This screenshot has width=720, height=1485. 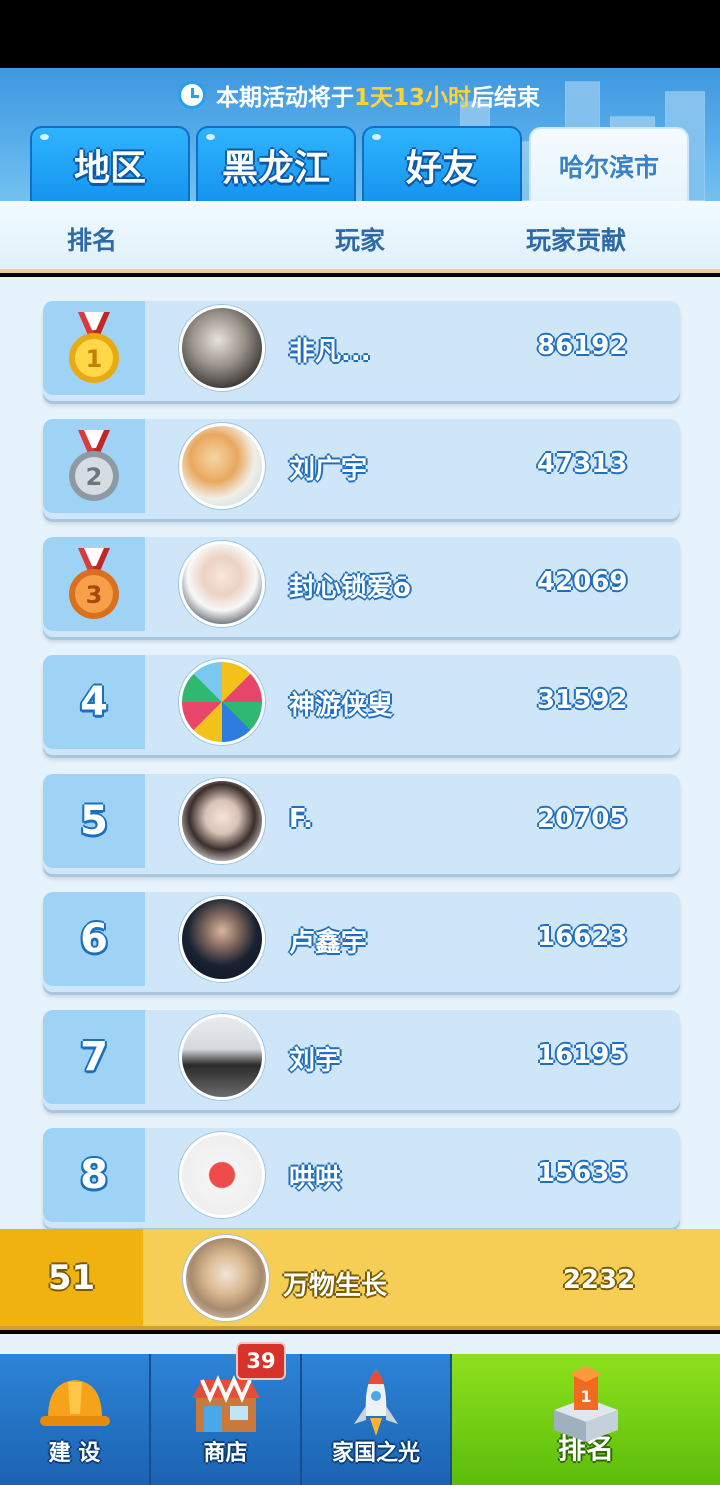 I want to click on player-score: 42069, so click(x=582, y=582).